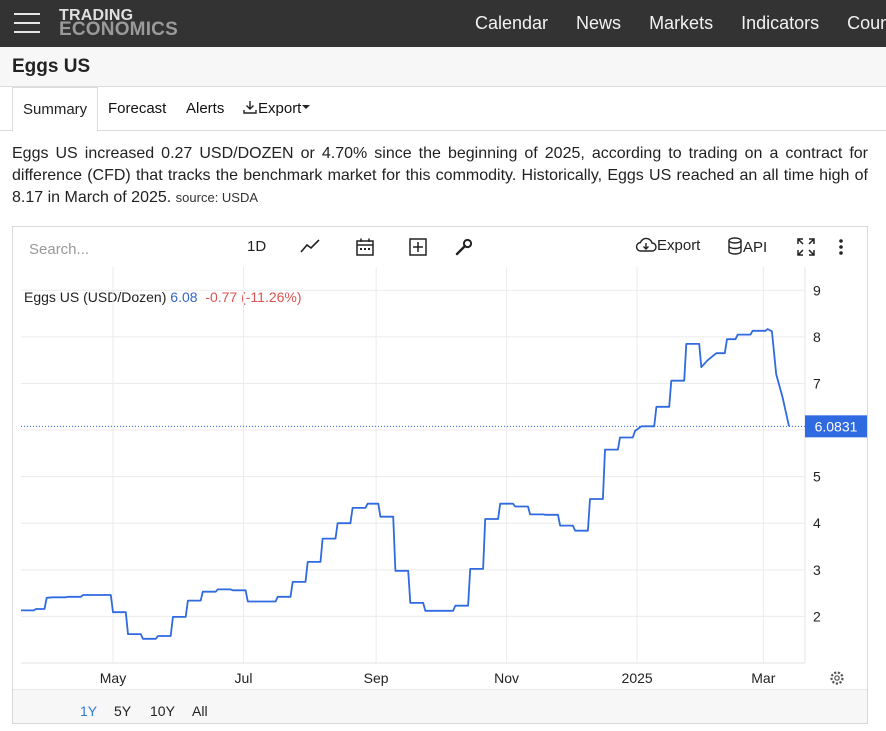  Describe the element at coordinates (817, 523) in the screenshot. I see `y-tick-label: 4` at that location.